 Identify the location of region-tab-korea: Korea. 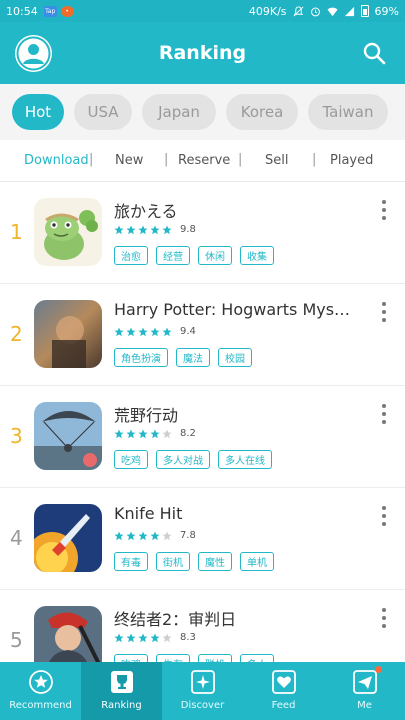
(262, 112).